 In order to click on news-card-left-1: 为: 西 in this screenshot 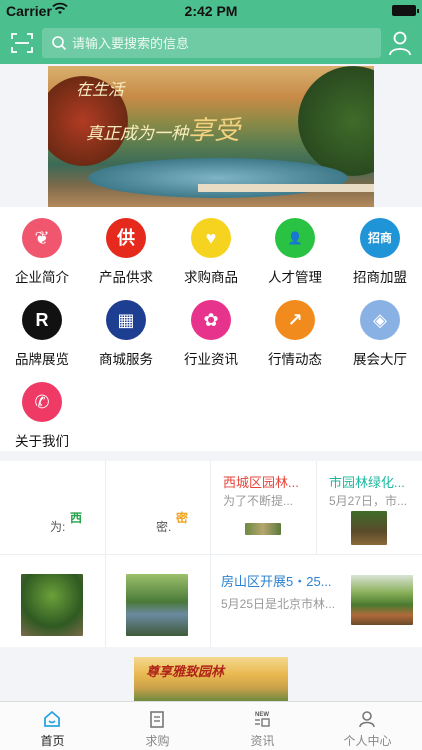, I will do `click(53, 508)`.